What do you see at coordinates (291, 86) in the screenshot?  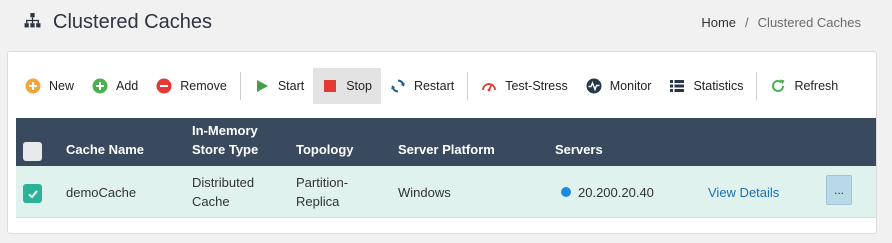 I see `start-label: Start` at bounding box center [291, 86].